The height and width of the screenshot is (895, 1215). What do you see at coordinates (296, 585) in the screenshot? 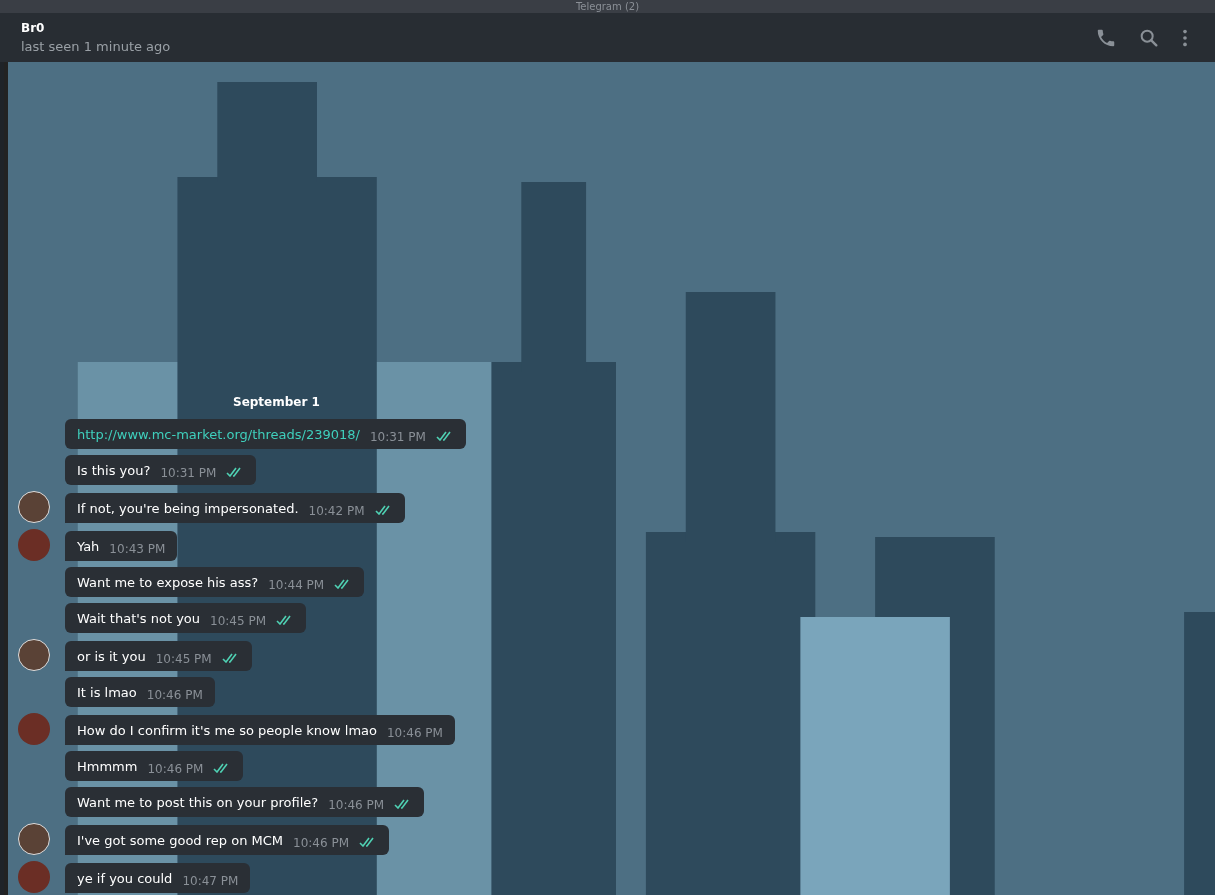
I see `message-time: 10:44 PM` at bounding box center [296, 585].